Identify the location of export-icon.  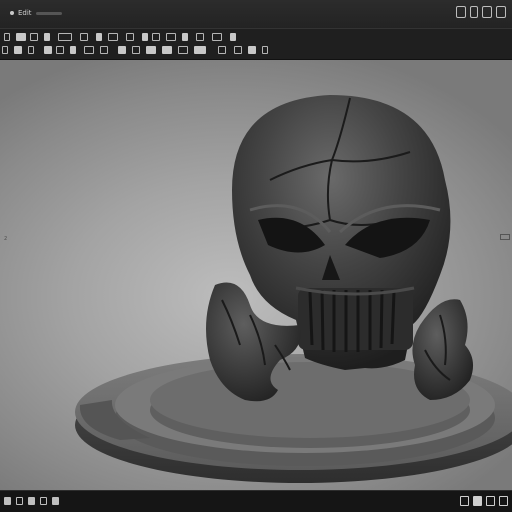
(252, 50).